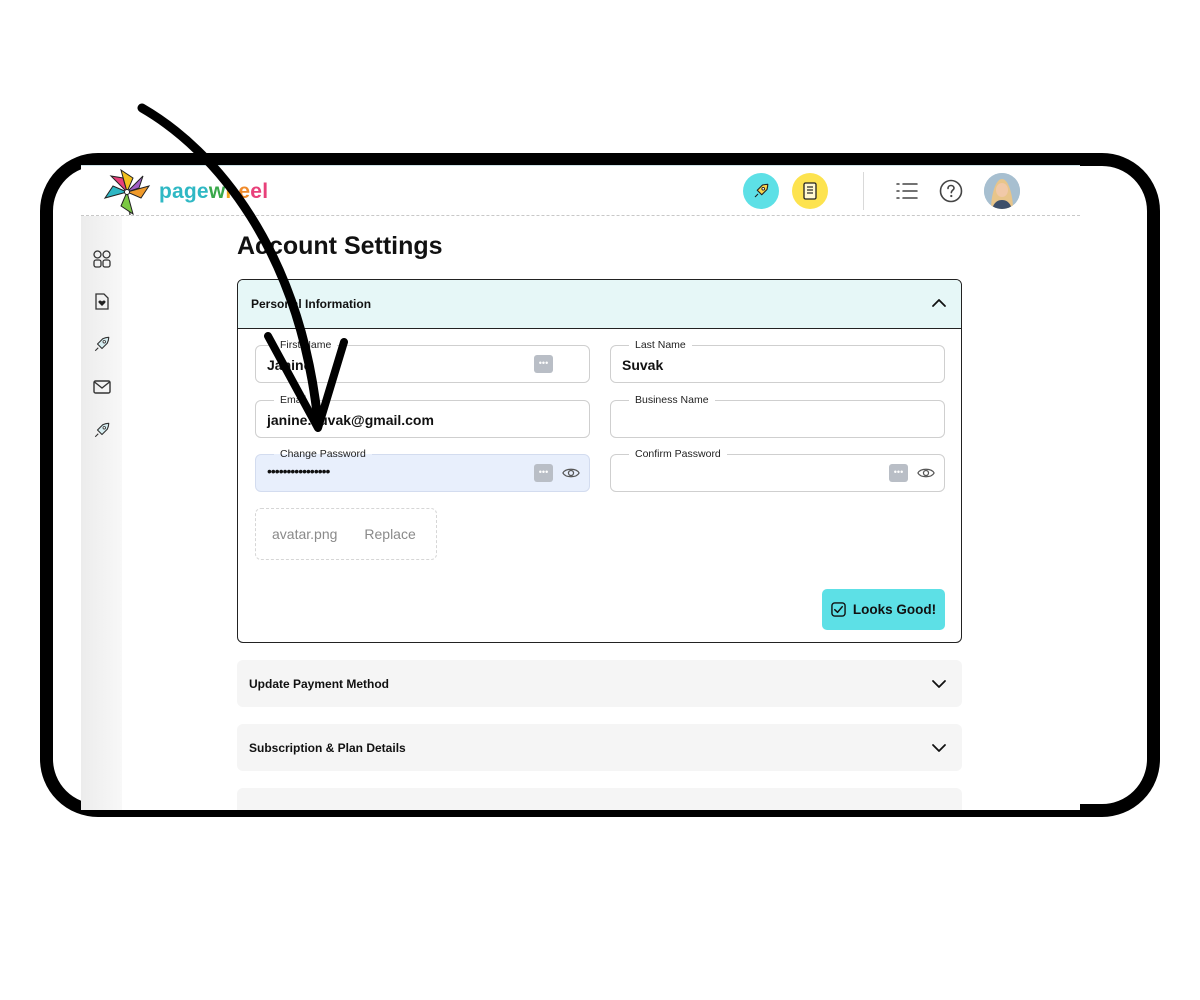 Image resolution: width=1200 pixels, height=1000 pixels. What do you see at coordinates (101, 513) in the screenshot?
I see `sidebar` at bounding box center [101, 513].